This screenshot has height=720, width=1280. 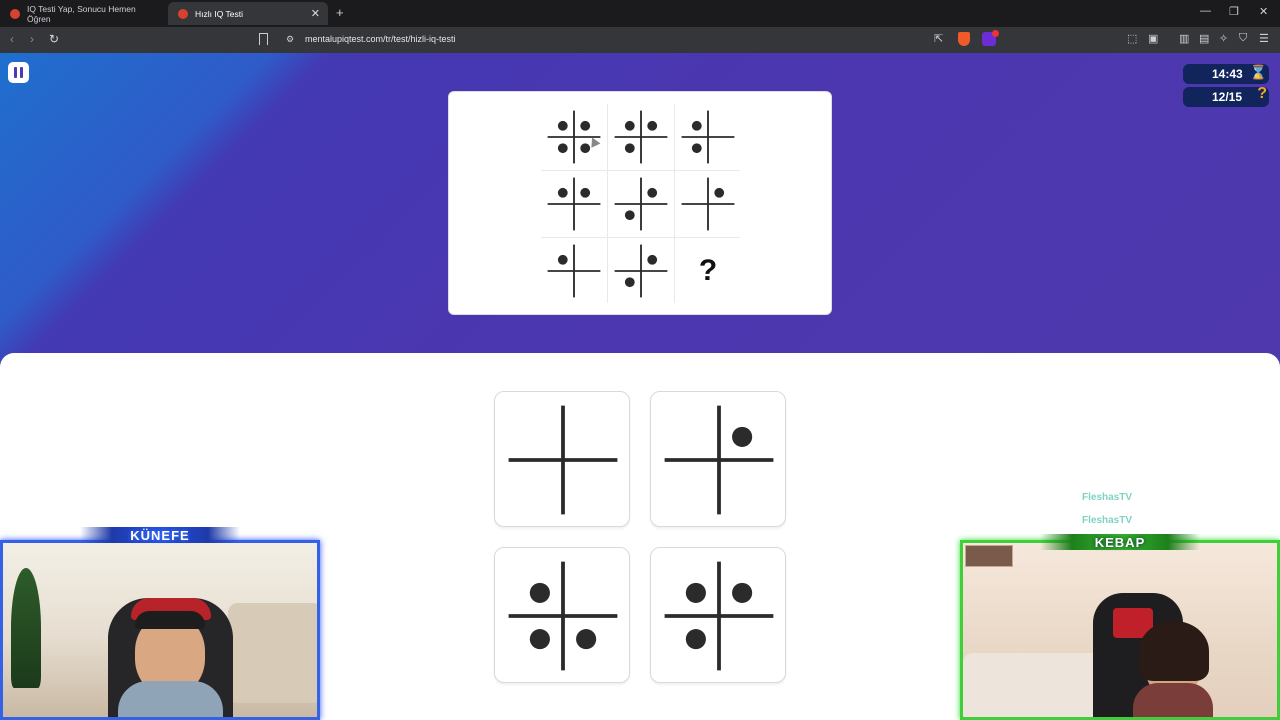 I want to click on leo-ai-icon: ✧, so click(x=1223, y=38).